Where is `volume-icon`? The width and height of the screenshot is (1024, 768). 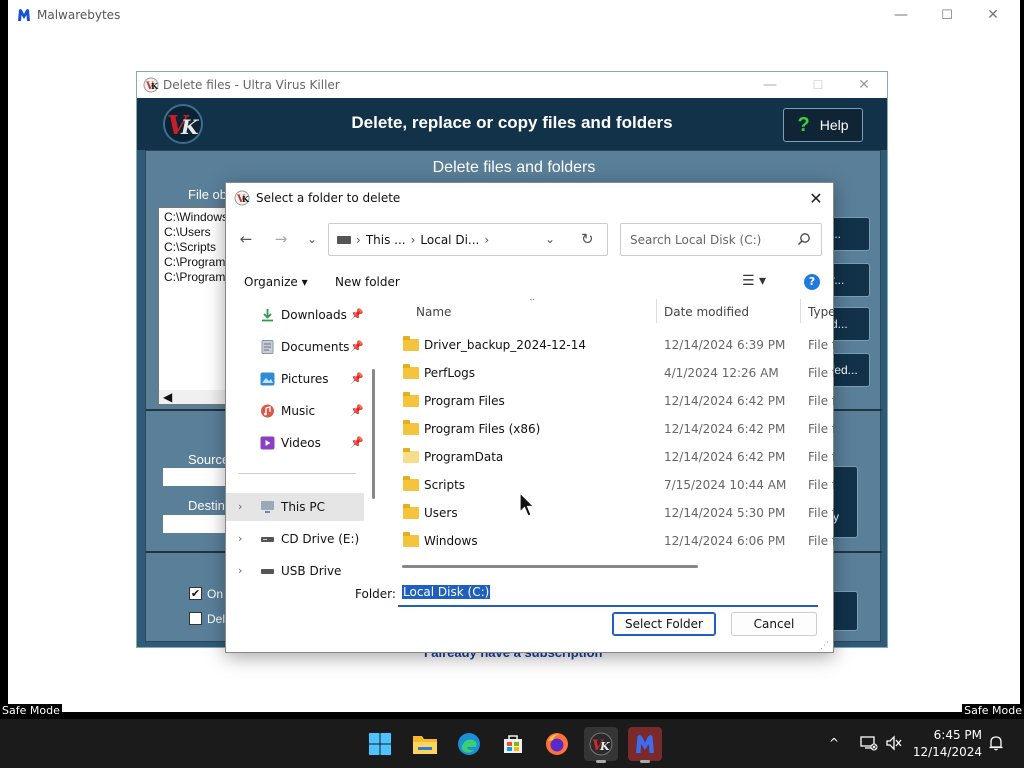
volume-icon is located at coordinates (894, 743).